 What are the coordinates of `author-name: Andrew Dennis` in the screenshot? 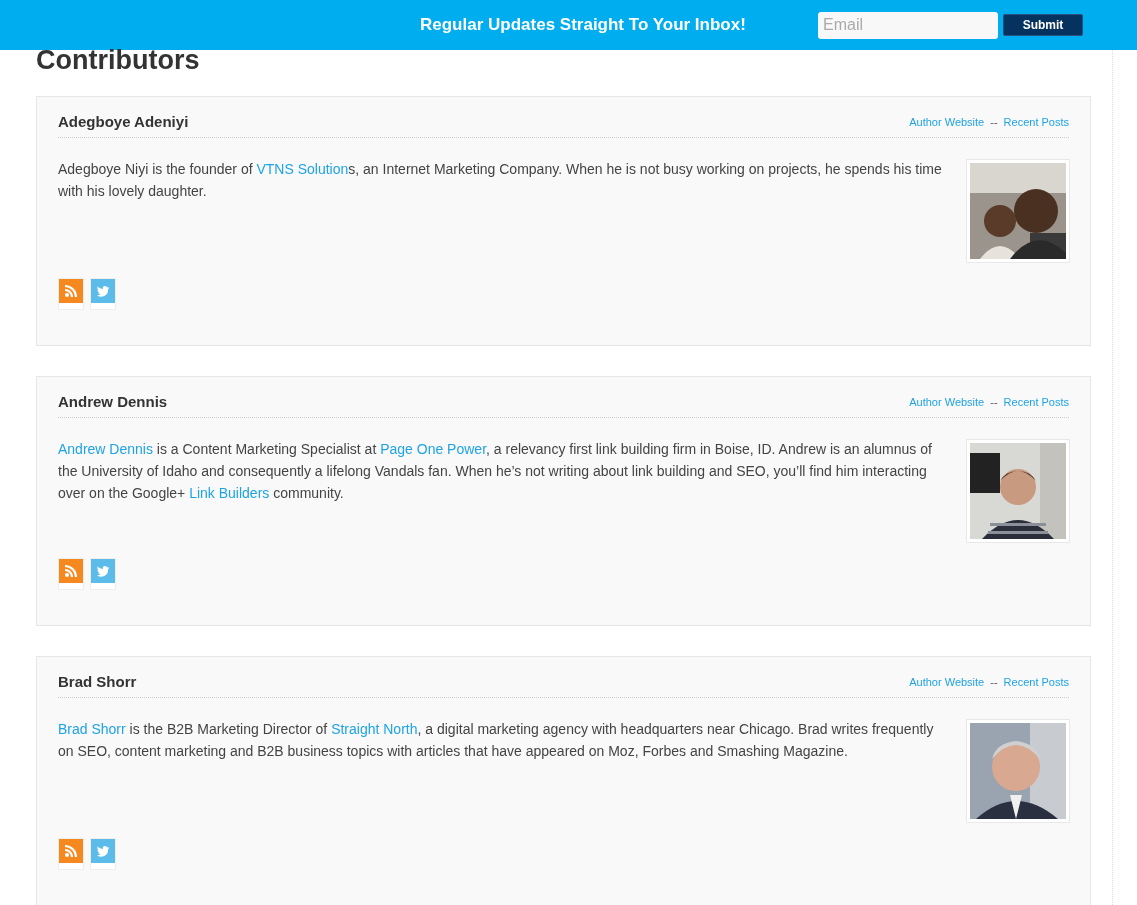 It's located at (113, 401).